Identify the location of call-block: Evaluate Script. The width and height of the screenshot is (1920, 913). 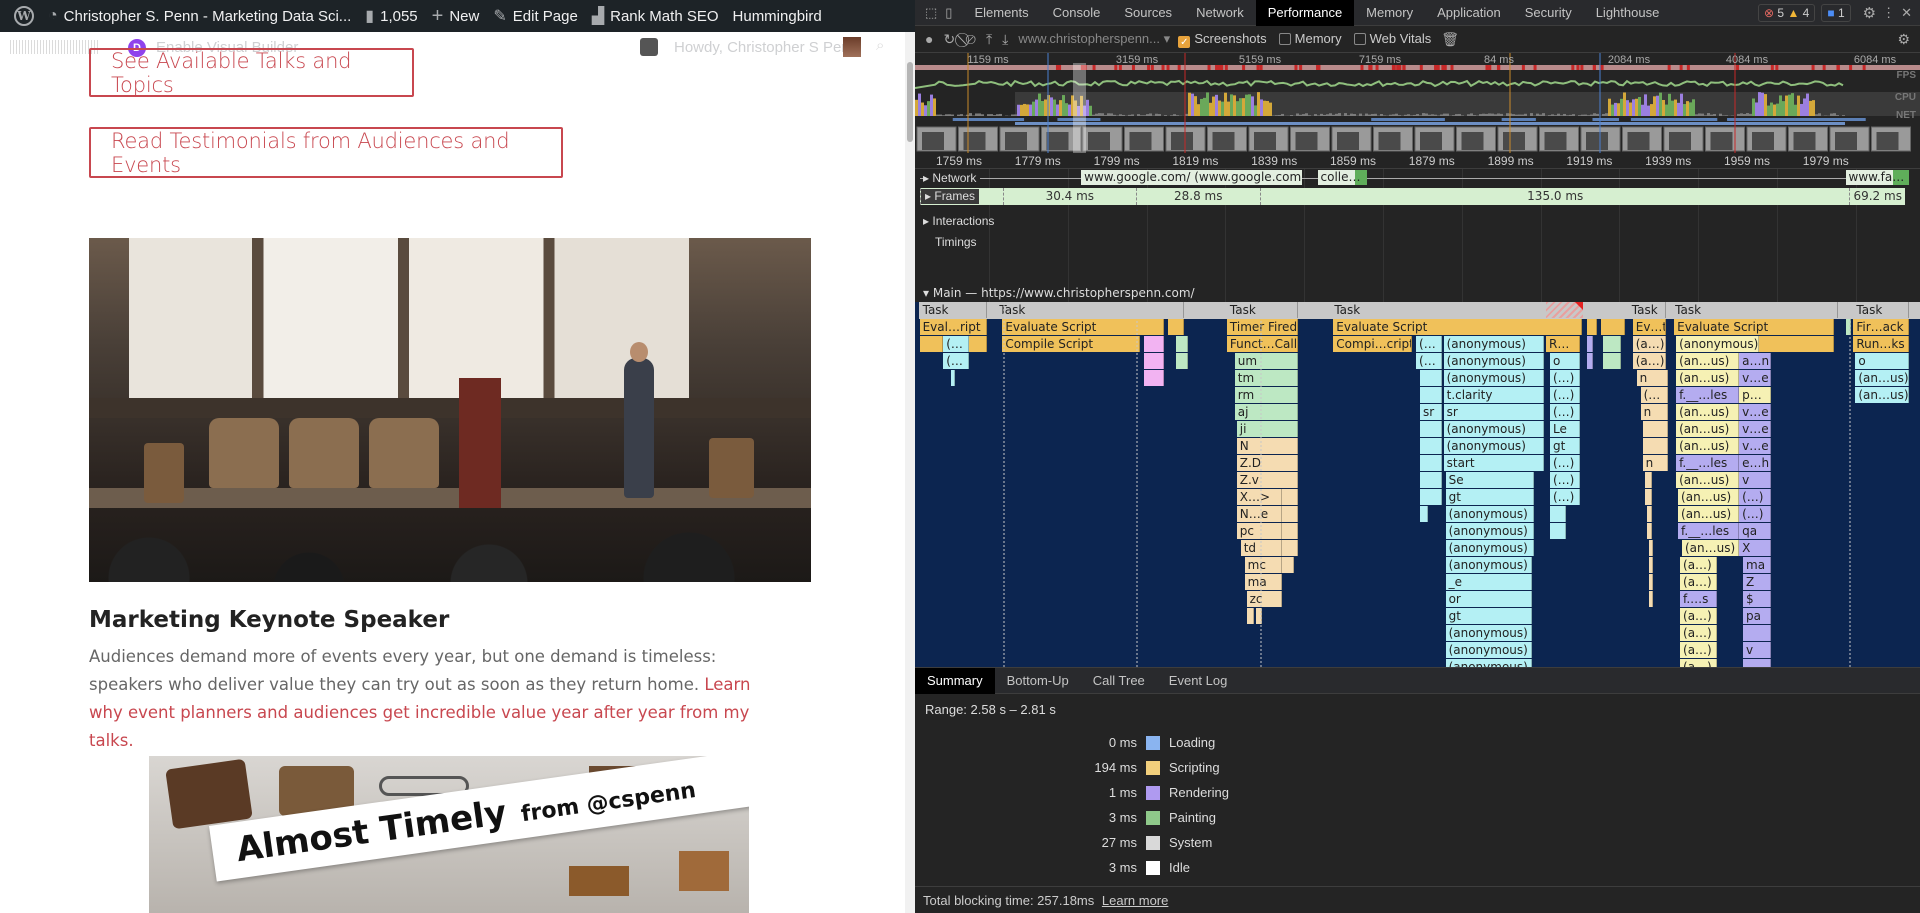
(1457, 327).